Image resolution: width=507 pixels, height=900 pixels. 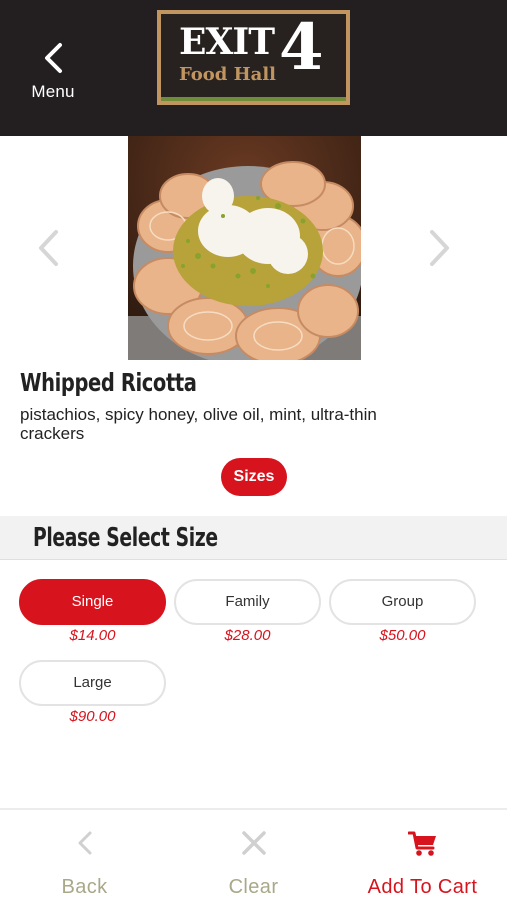 What do you see at coordinates (247, 635) in the screenshot?
I see `size-price-family: $28.00` at bounding box center [247, 635].